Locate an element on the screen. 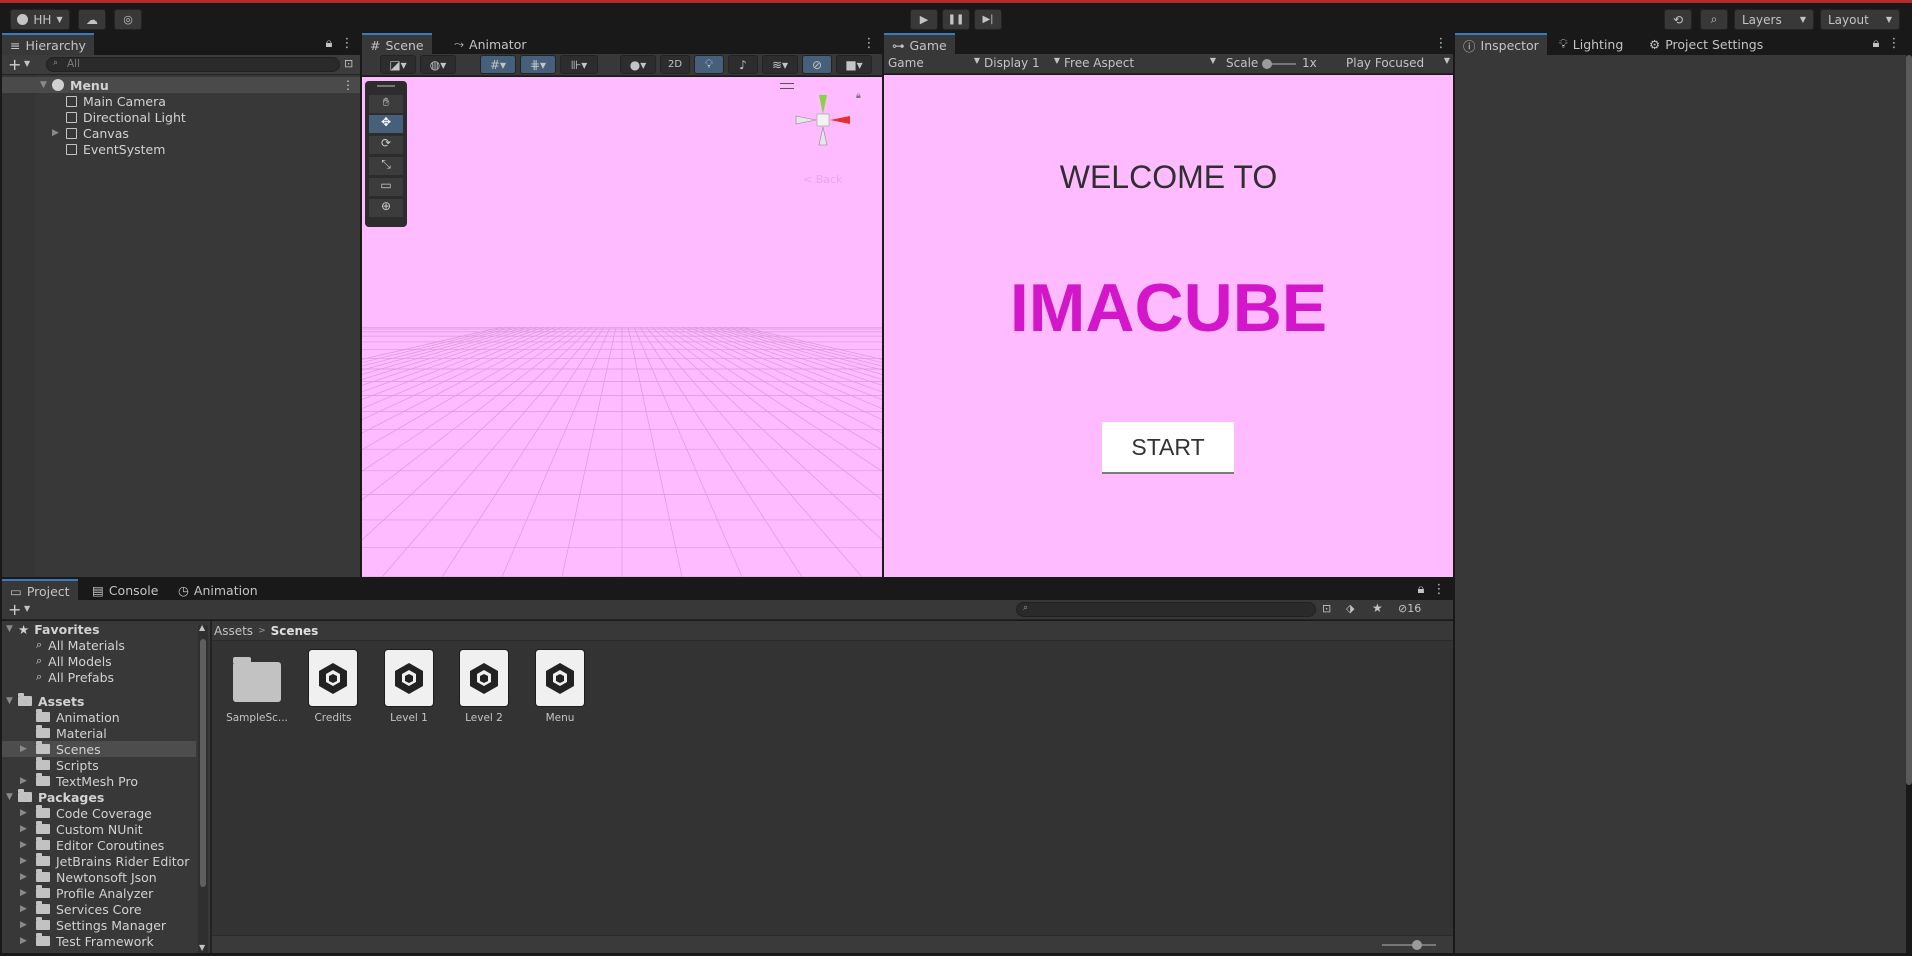 The width and height of the screenshot is (1912, 956). grid-snap-button: #▾ is located at coordinates (498, 64).